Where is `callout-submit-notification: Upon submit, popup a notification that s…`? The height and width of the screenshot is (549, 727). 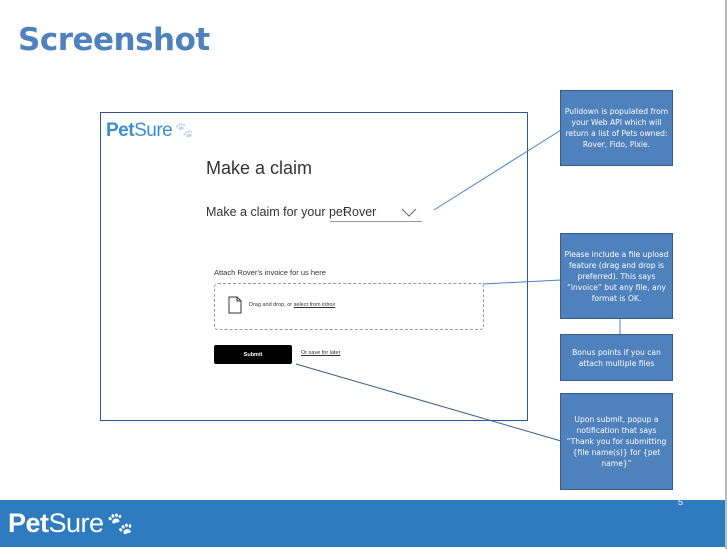
callout-submit-notification: Upon submit, popup a notification that s… is located at coordinates (616, 441).